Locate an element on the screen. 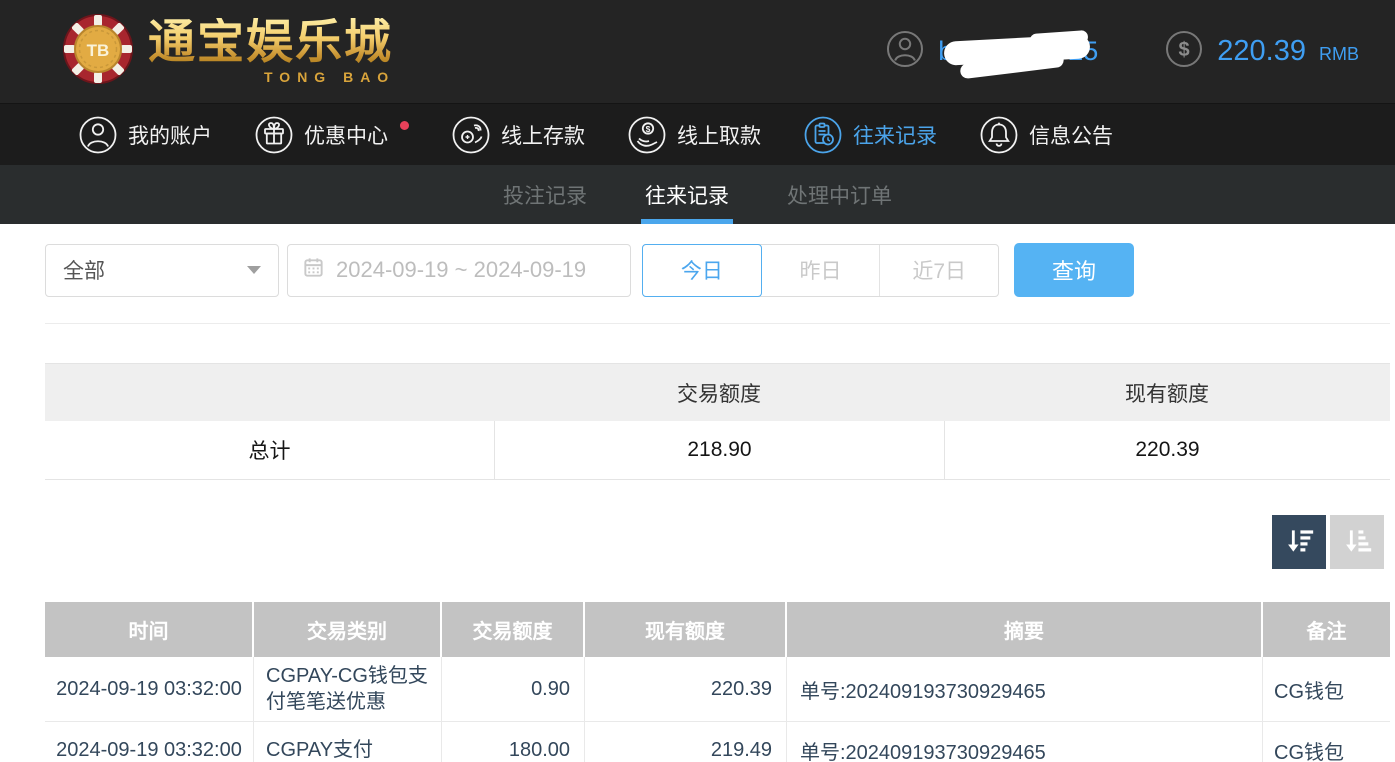 The height and width of the screenshot is (762, 1395). poker-chip-logo-icon: TB is located at coordinates (98, 51).